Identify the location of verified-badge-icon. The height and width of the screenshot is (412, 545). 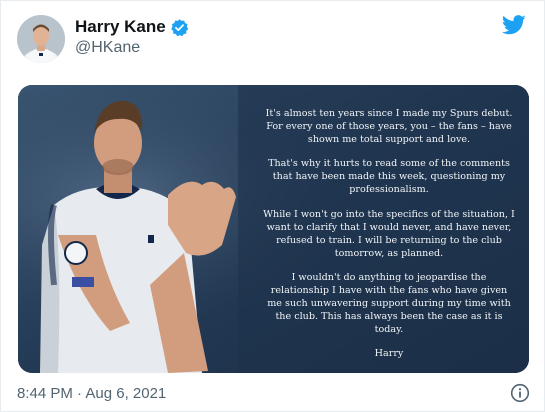
(179, 27).